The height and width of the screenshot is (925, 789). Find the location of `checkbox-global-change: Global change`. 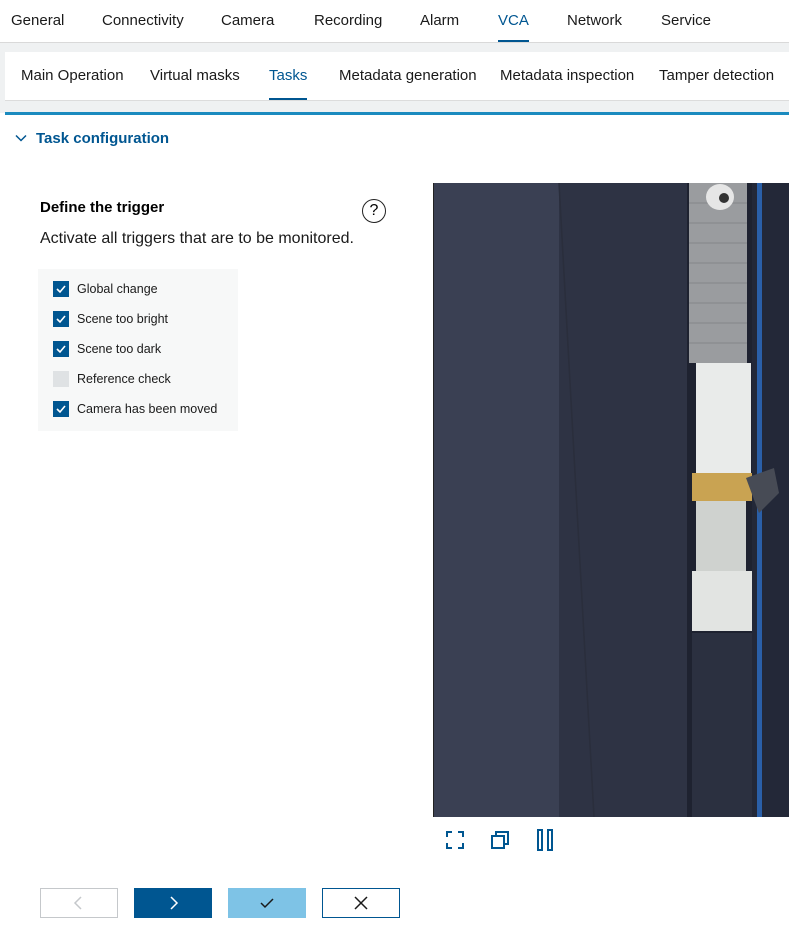

checkbox-global-change: Global change is located at coordinates (105, 289).